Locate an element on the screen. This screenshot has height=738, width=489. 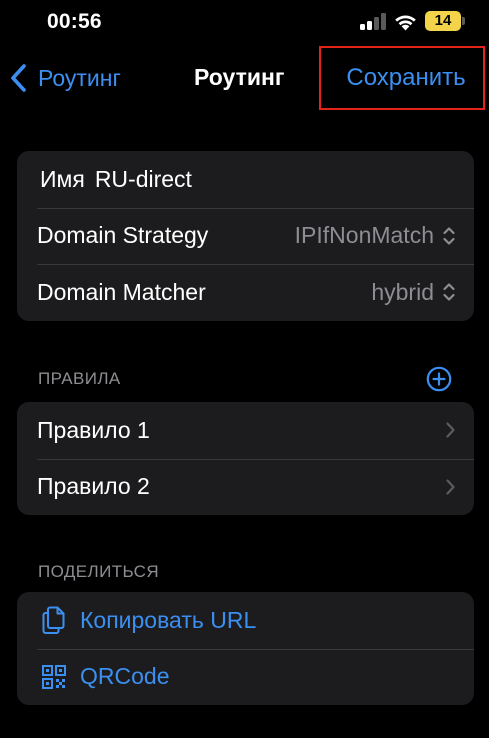
status-bar: 00:56 14 is located at coordinates (244, 22).